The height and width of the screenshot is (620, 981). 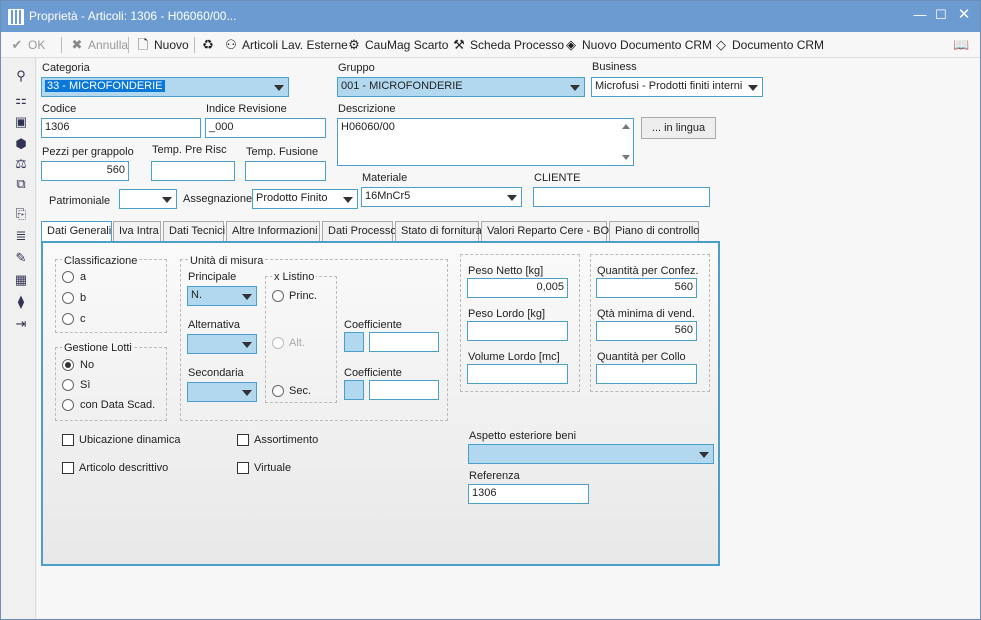 What do you see at coordinates (545, 231) in the screenshot?
I see `tab-valori-reparto-cere: Valori Reparto Cere - BO` at bounding box center [545, 231].